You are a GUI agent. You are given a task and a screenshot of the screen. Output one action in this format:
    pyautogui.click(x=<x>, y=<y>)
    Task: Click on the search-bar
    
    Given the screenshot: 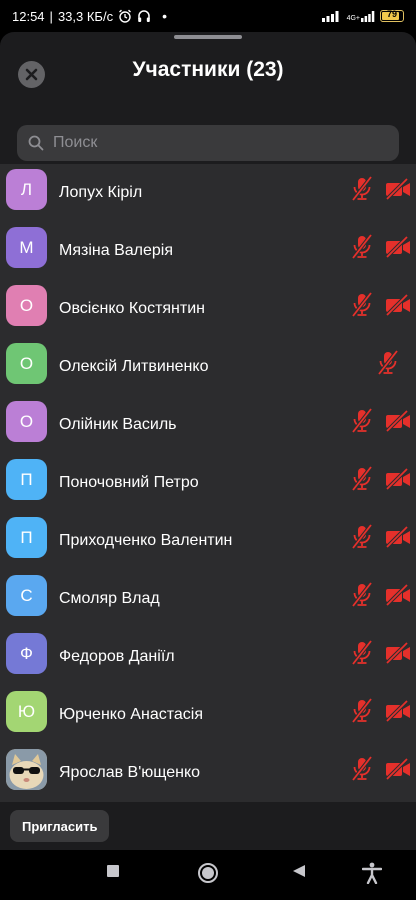 What is the action you would take?
    pyautogui.click(x=208, y=143)
    